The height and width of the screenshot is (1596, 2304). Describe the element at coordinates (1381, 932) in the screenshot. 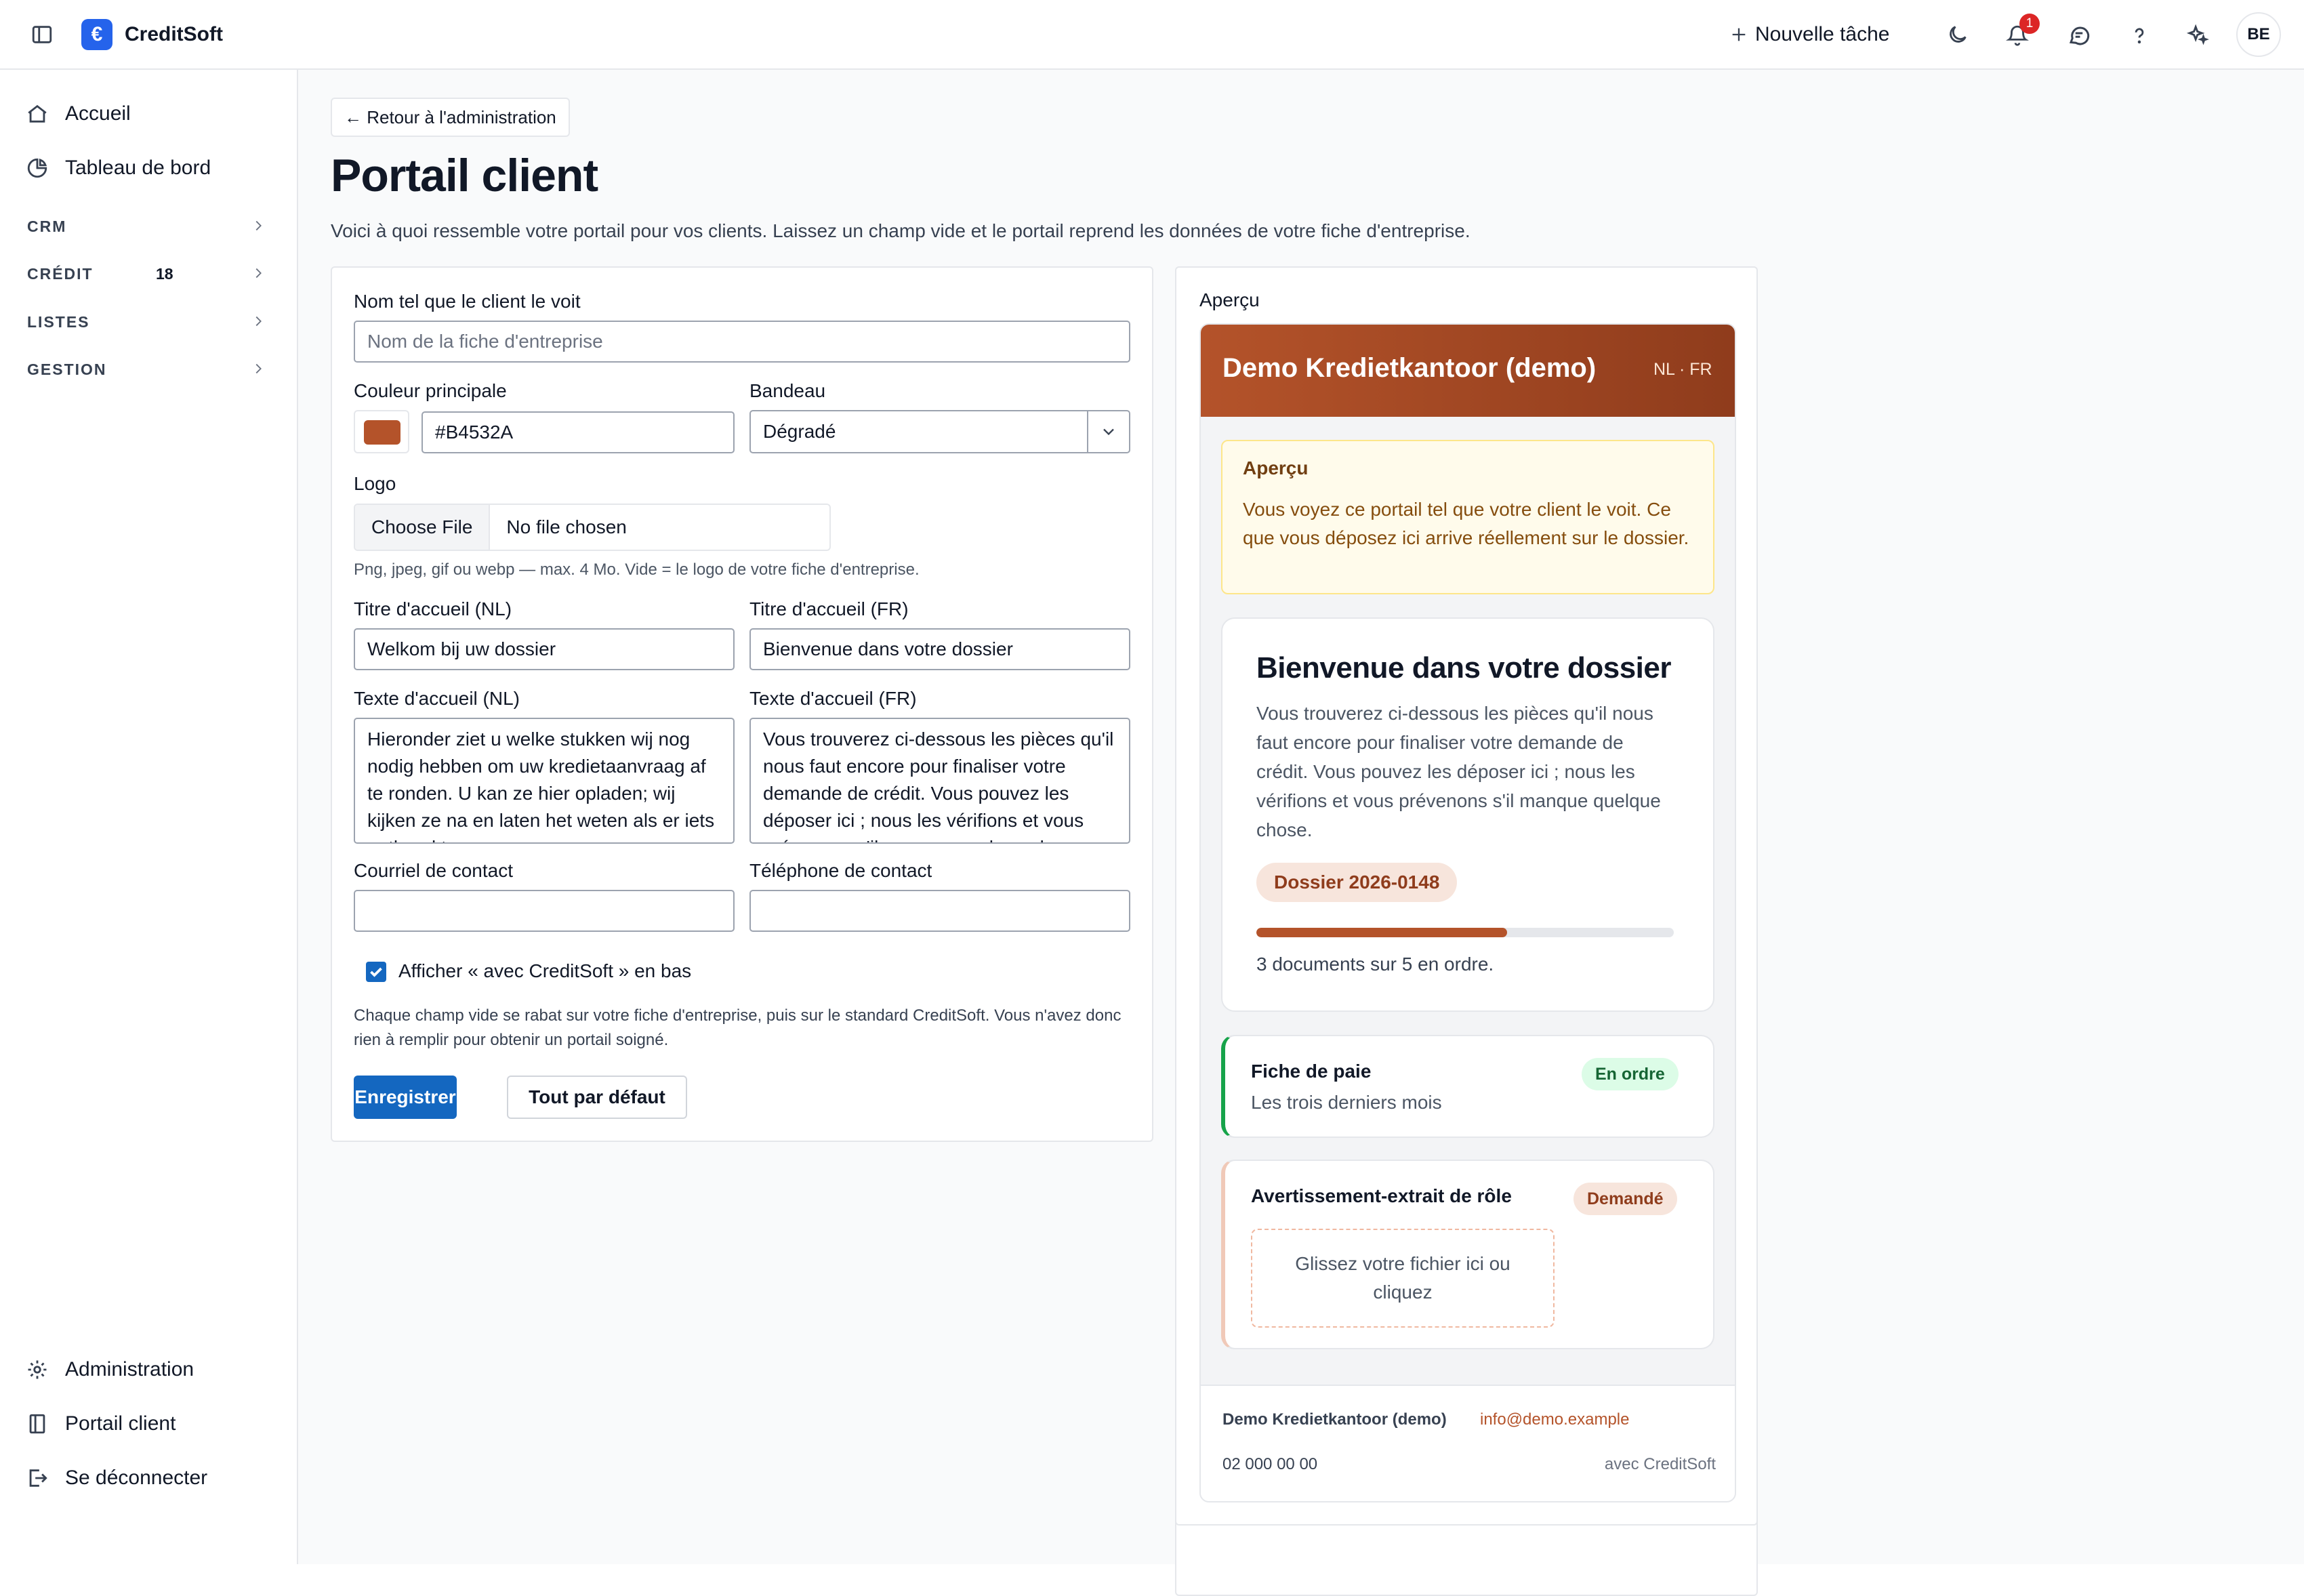

I see `progress-fill` at that location.